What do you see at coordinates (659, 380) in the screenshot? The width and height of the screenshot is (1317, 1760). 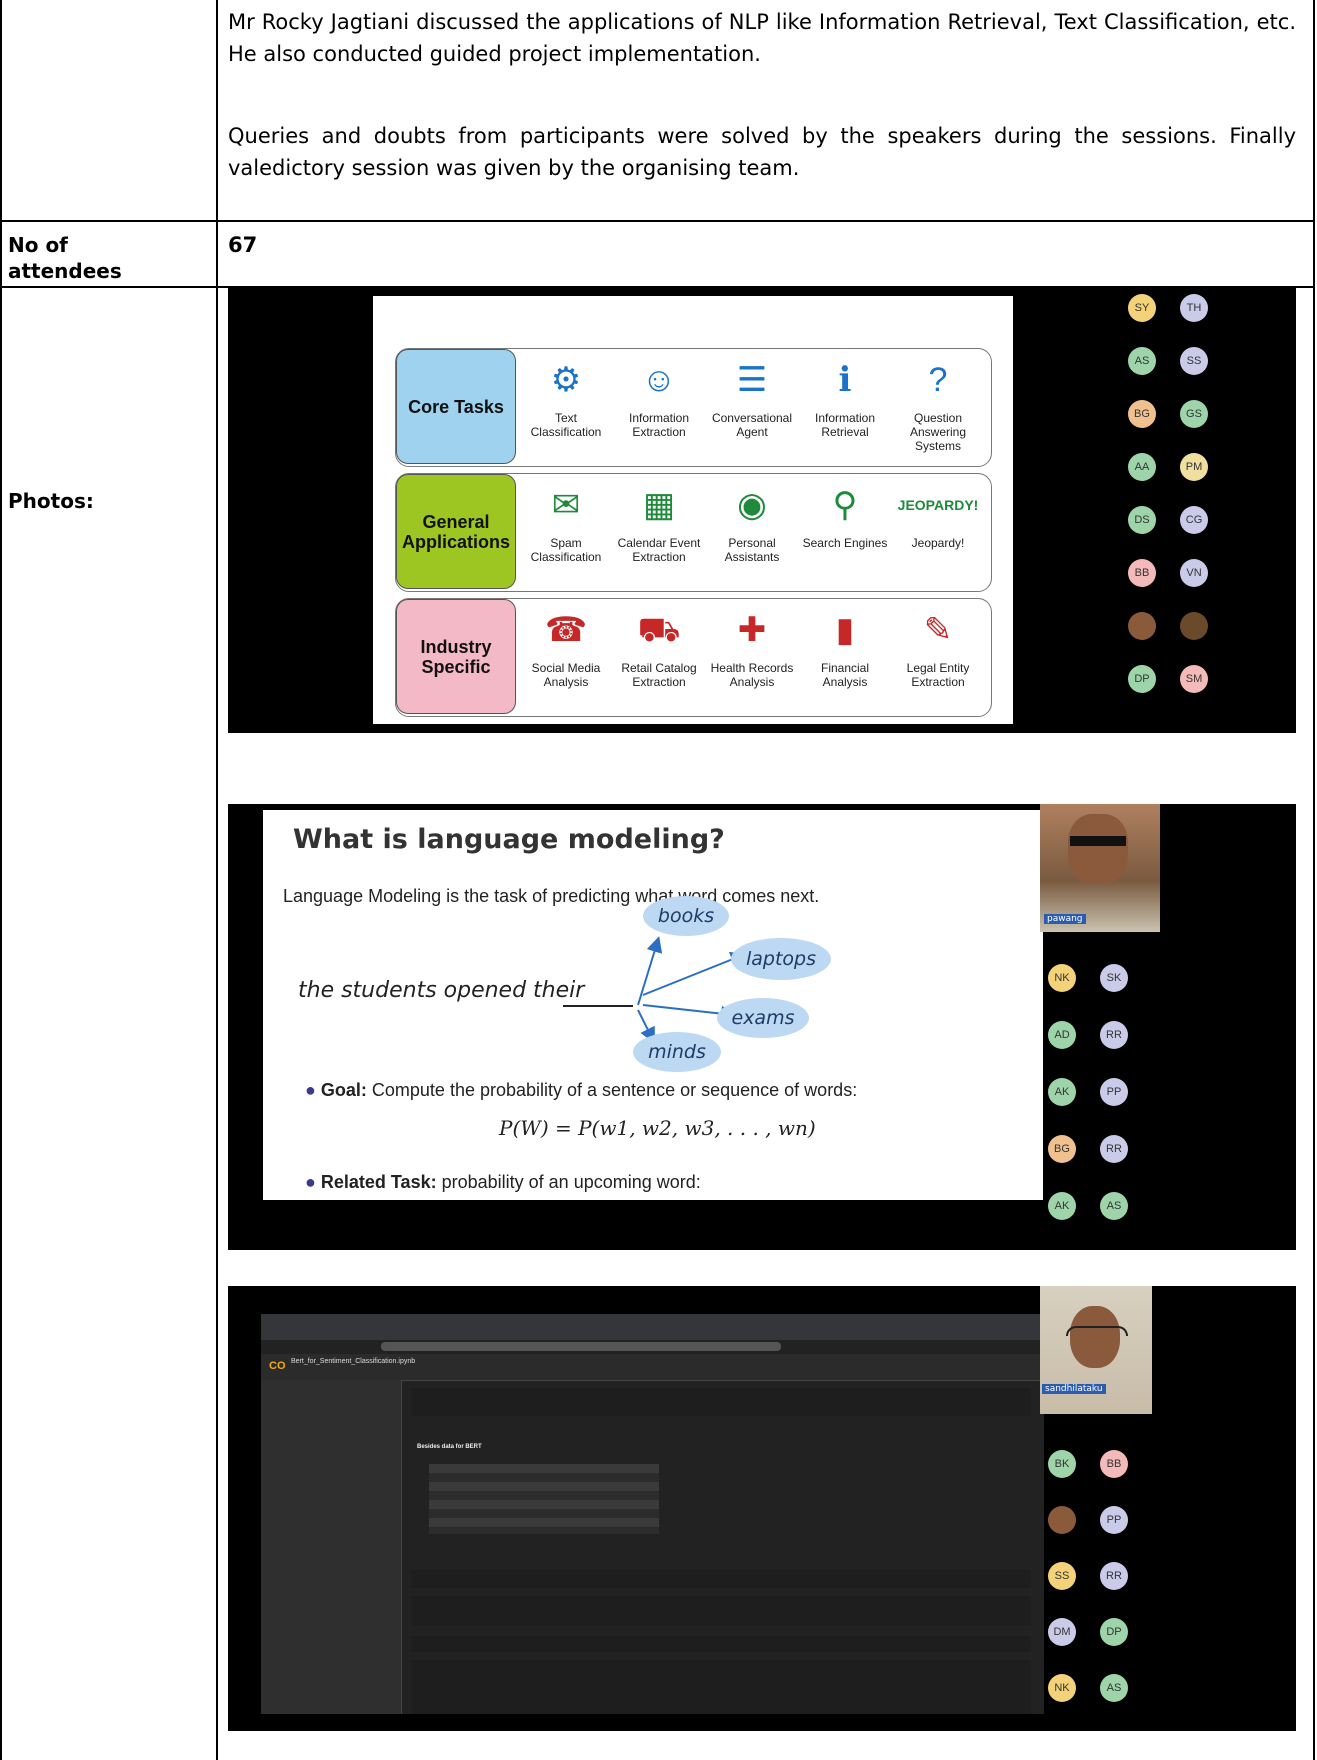 I see `people-icon: ☺` at bounding box center [659, 380].